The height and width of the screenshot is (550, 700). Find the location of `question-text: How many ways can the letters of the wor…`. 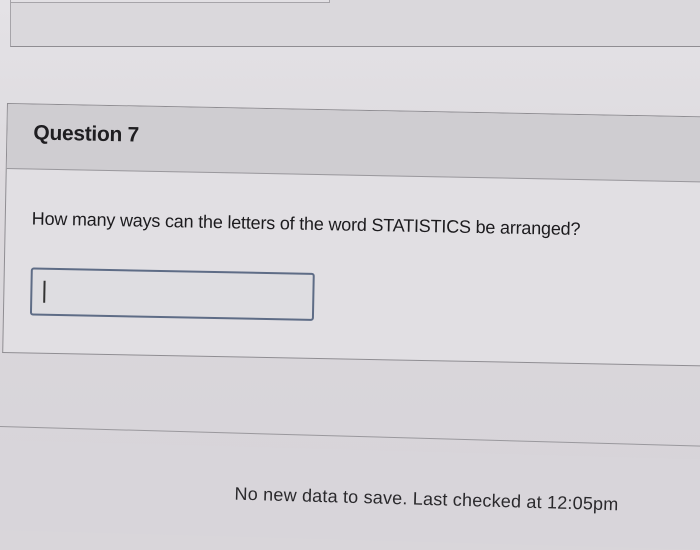

question-text: How many ways can the letters of the wor… is located at coordinates (306, 224).